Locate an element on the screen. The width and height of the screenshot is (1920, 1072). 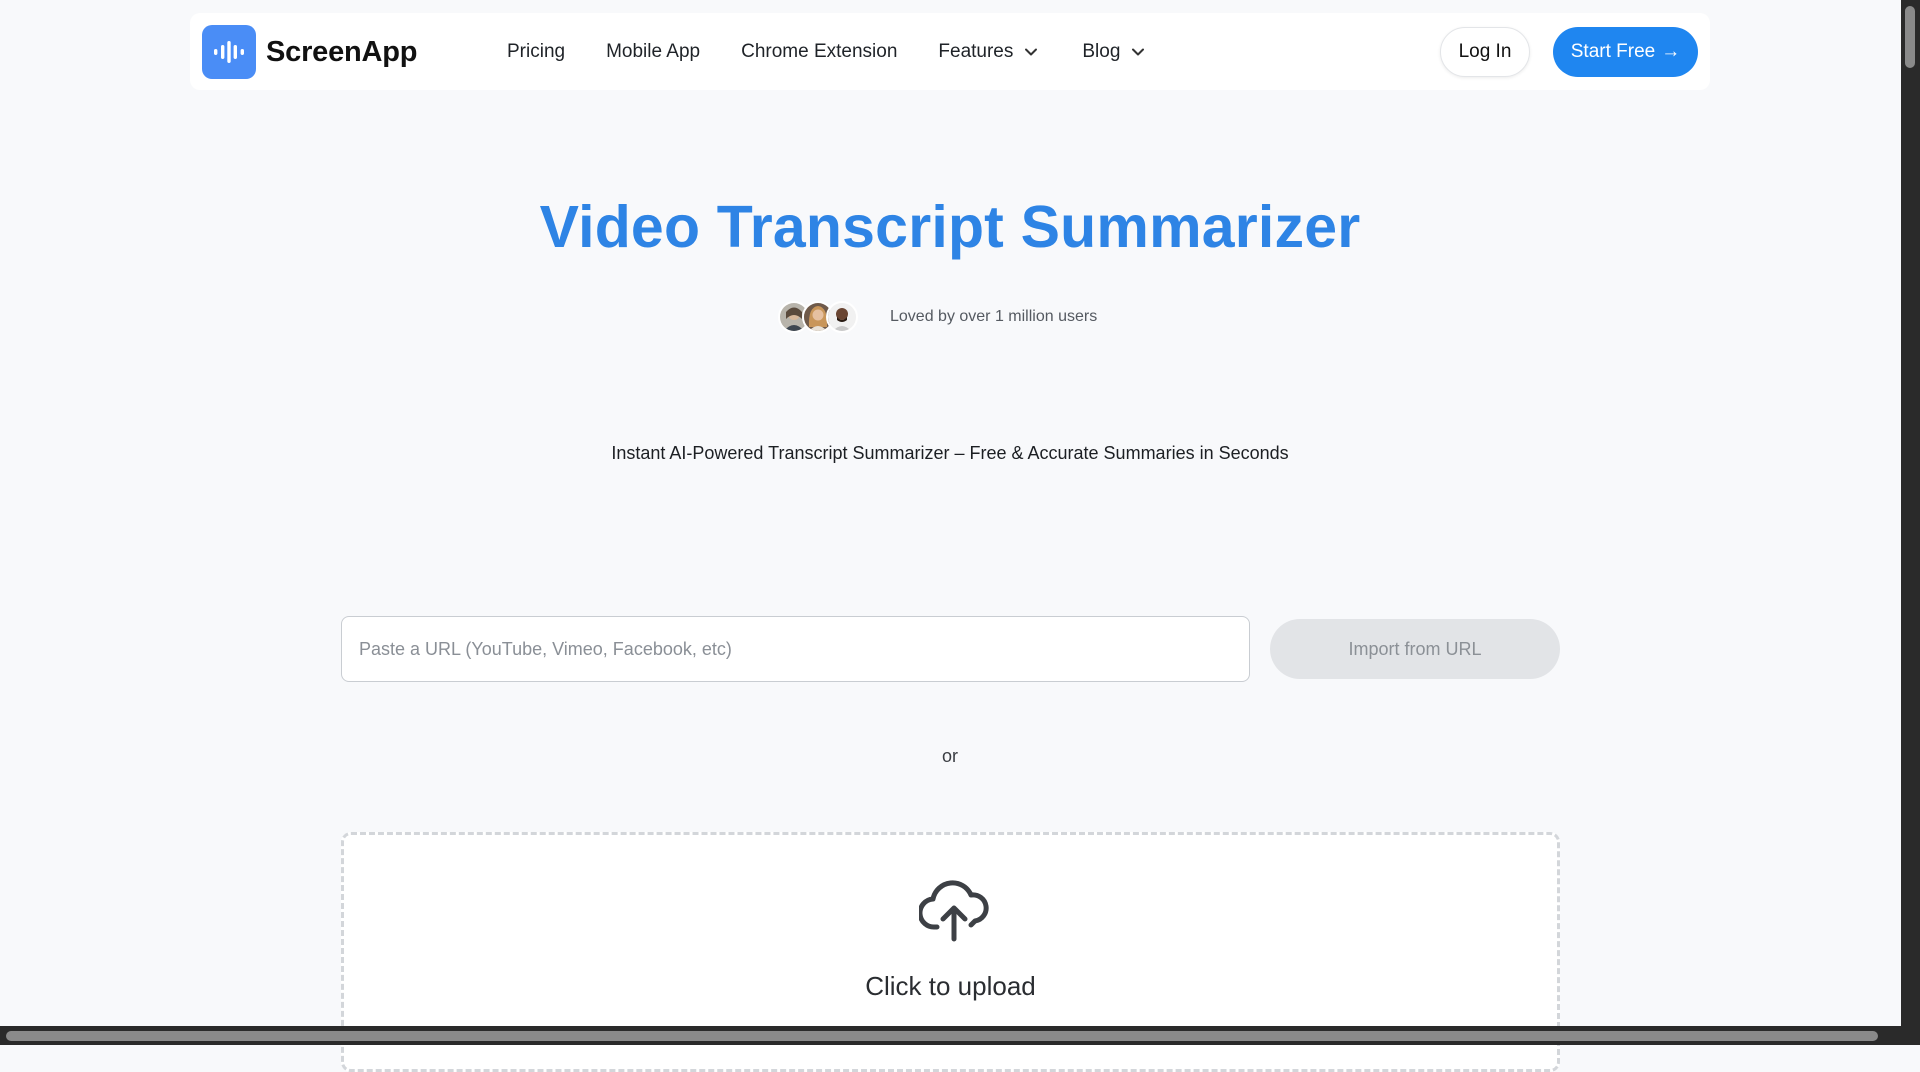
nav-item-chrome-extension: Chrome Extension is located at coordinates (819, 52).